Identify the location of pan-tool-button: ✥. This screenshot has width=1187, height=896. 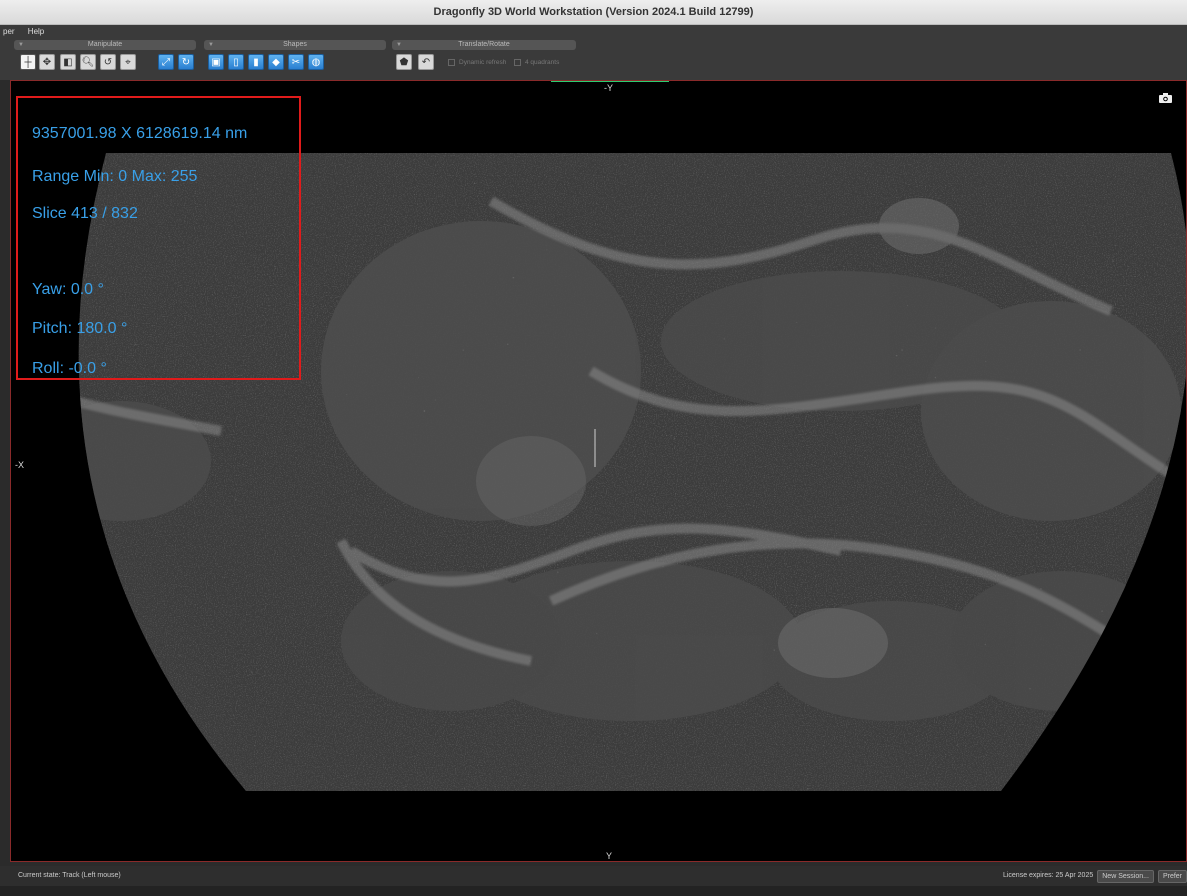
(47, 62).